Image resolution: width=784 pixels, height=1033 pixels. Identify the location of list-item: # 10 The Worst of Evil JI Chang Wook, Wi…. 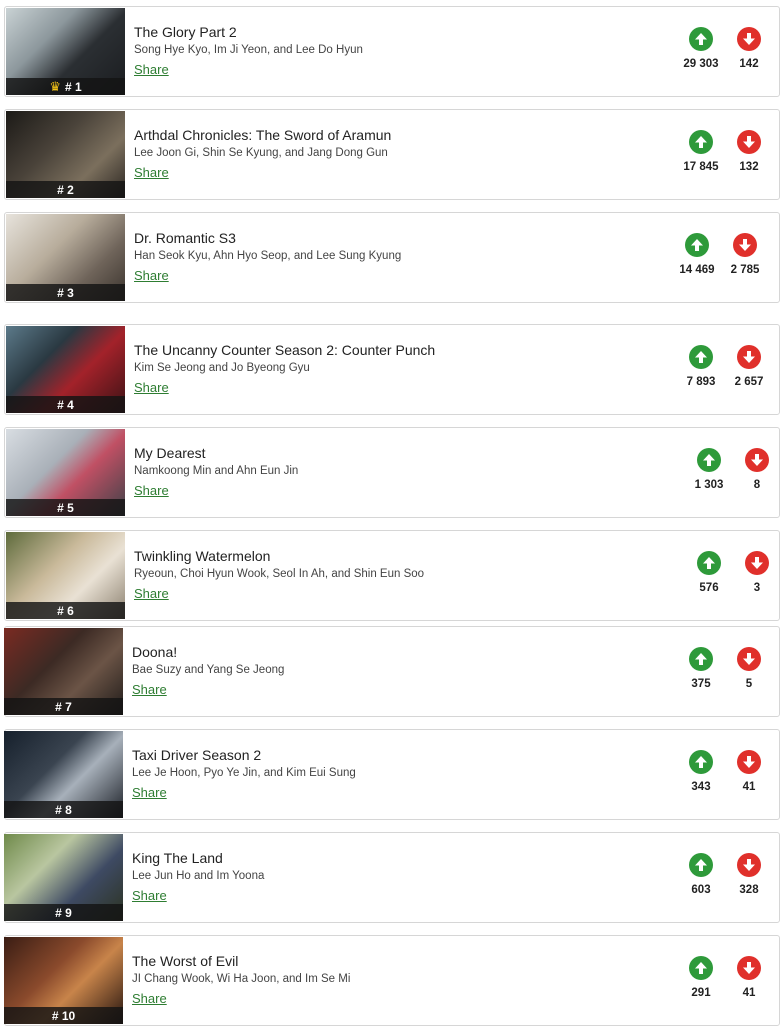
(392, 980).